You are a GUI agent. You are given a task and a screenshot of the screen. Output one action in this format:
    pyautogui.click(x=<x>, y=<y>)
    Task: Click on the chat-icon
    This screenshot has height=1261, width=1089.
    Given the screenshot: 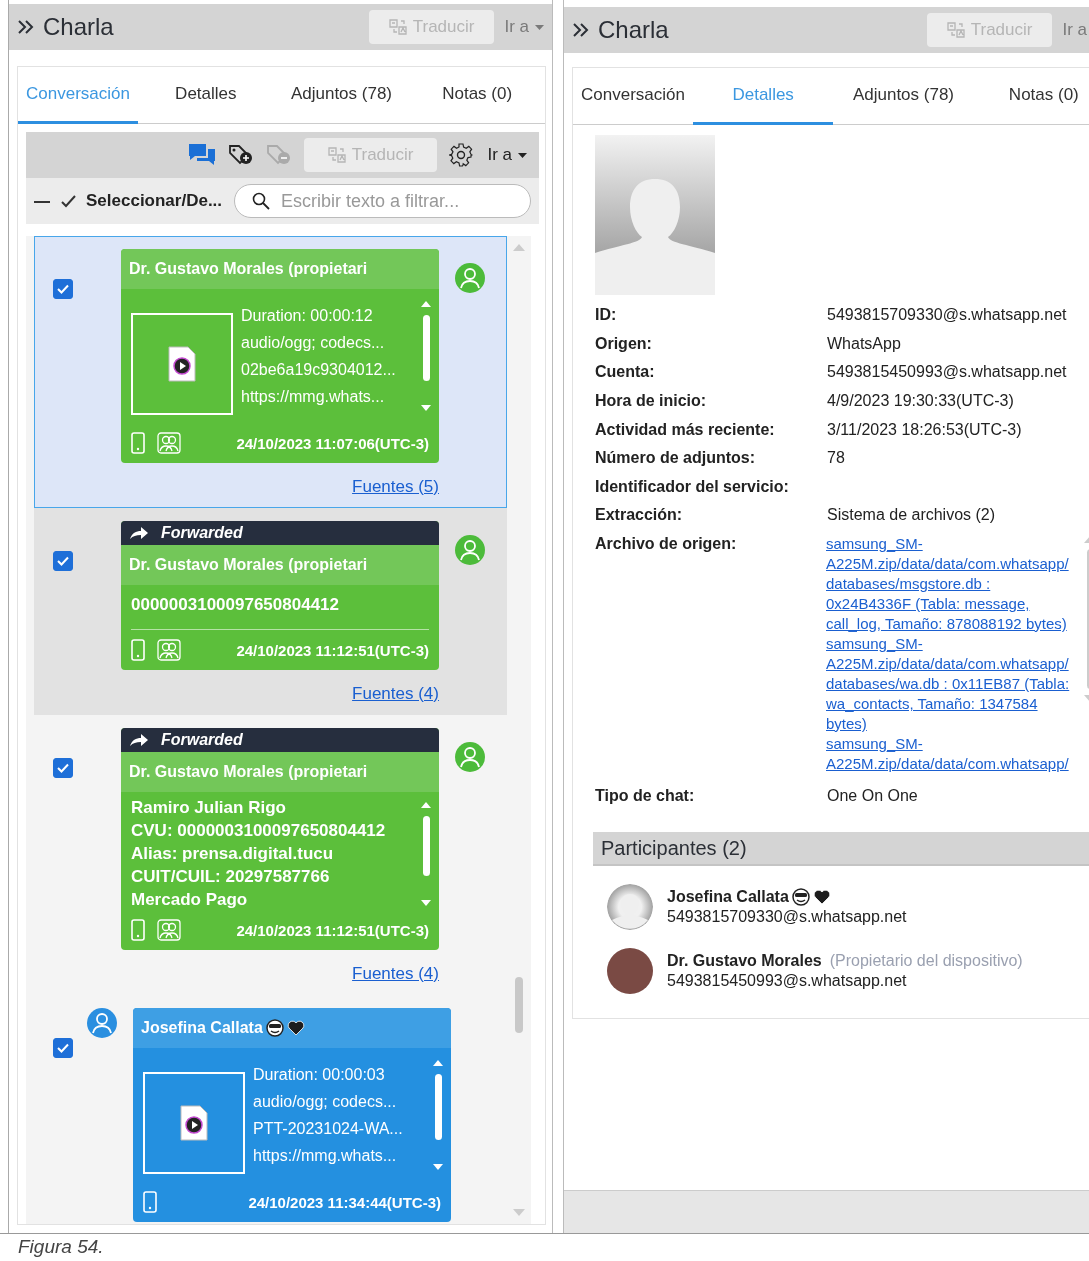 What is the action you would take?
    pyautogui.click(x=201, y=155)
    